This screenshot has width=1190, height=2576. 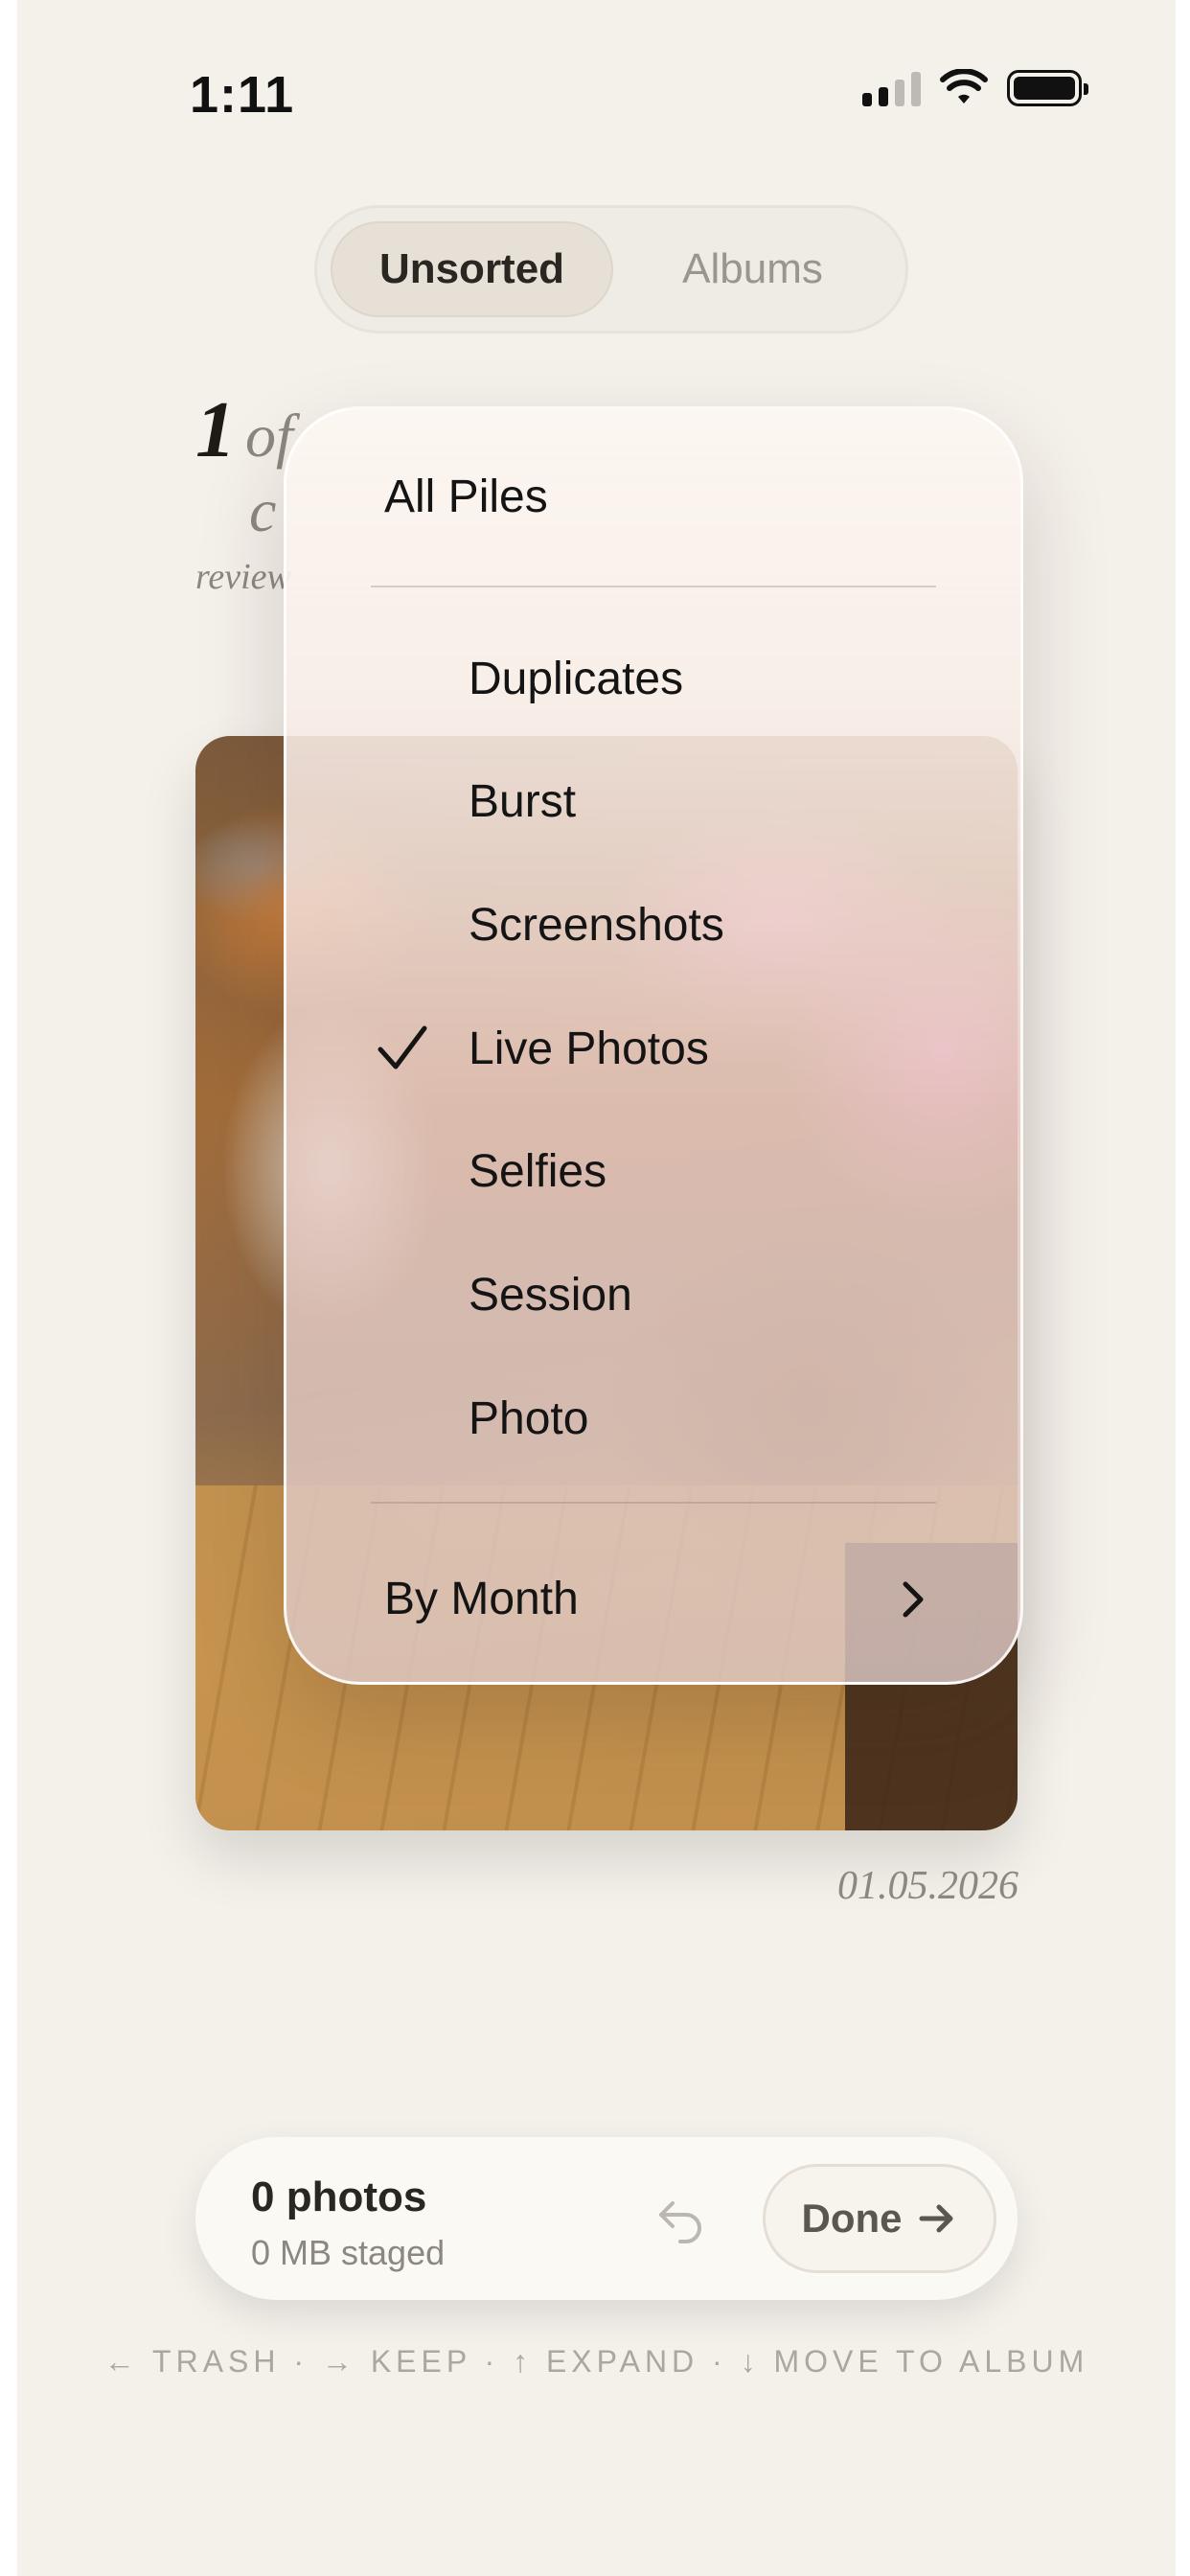 I want to click on photo-date: 01.05.2026, so click(x=928, y=1886).